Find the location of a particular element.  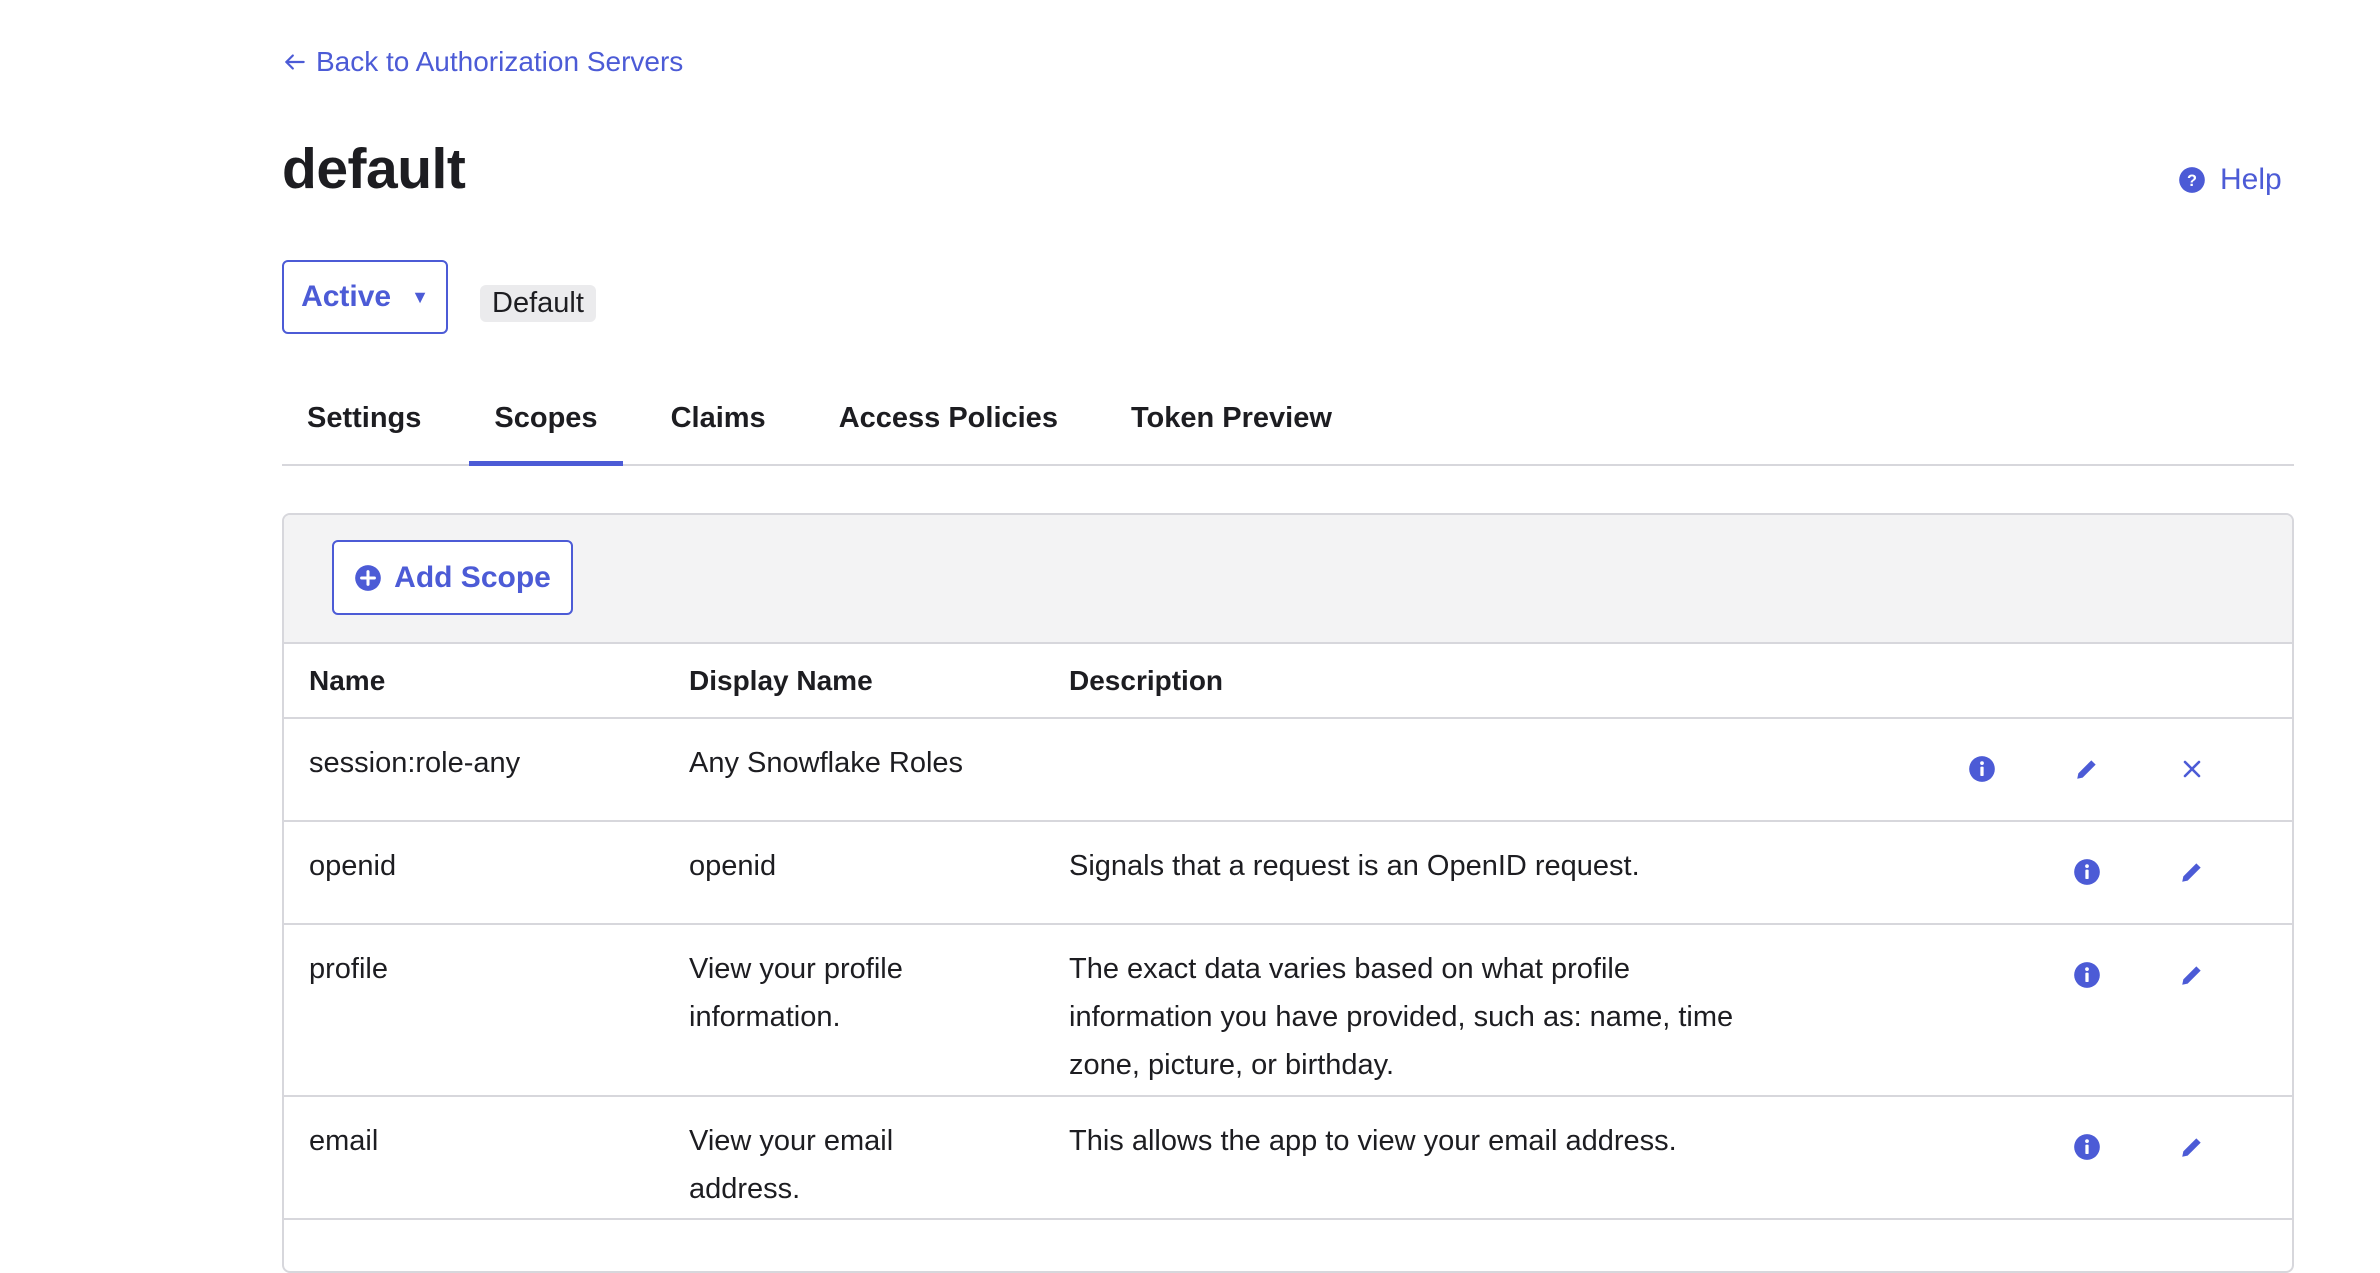

back-to-authorization-servers-link: Back to Authorization Servers is located at coordinates (482, 62).